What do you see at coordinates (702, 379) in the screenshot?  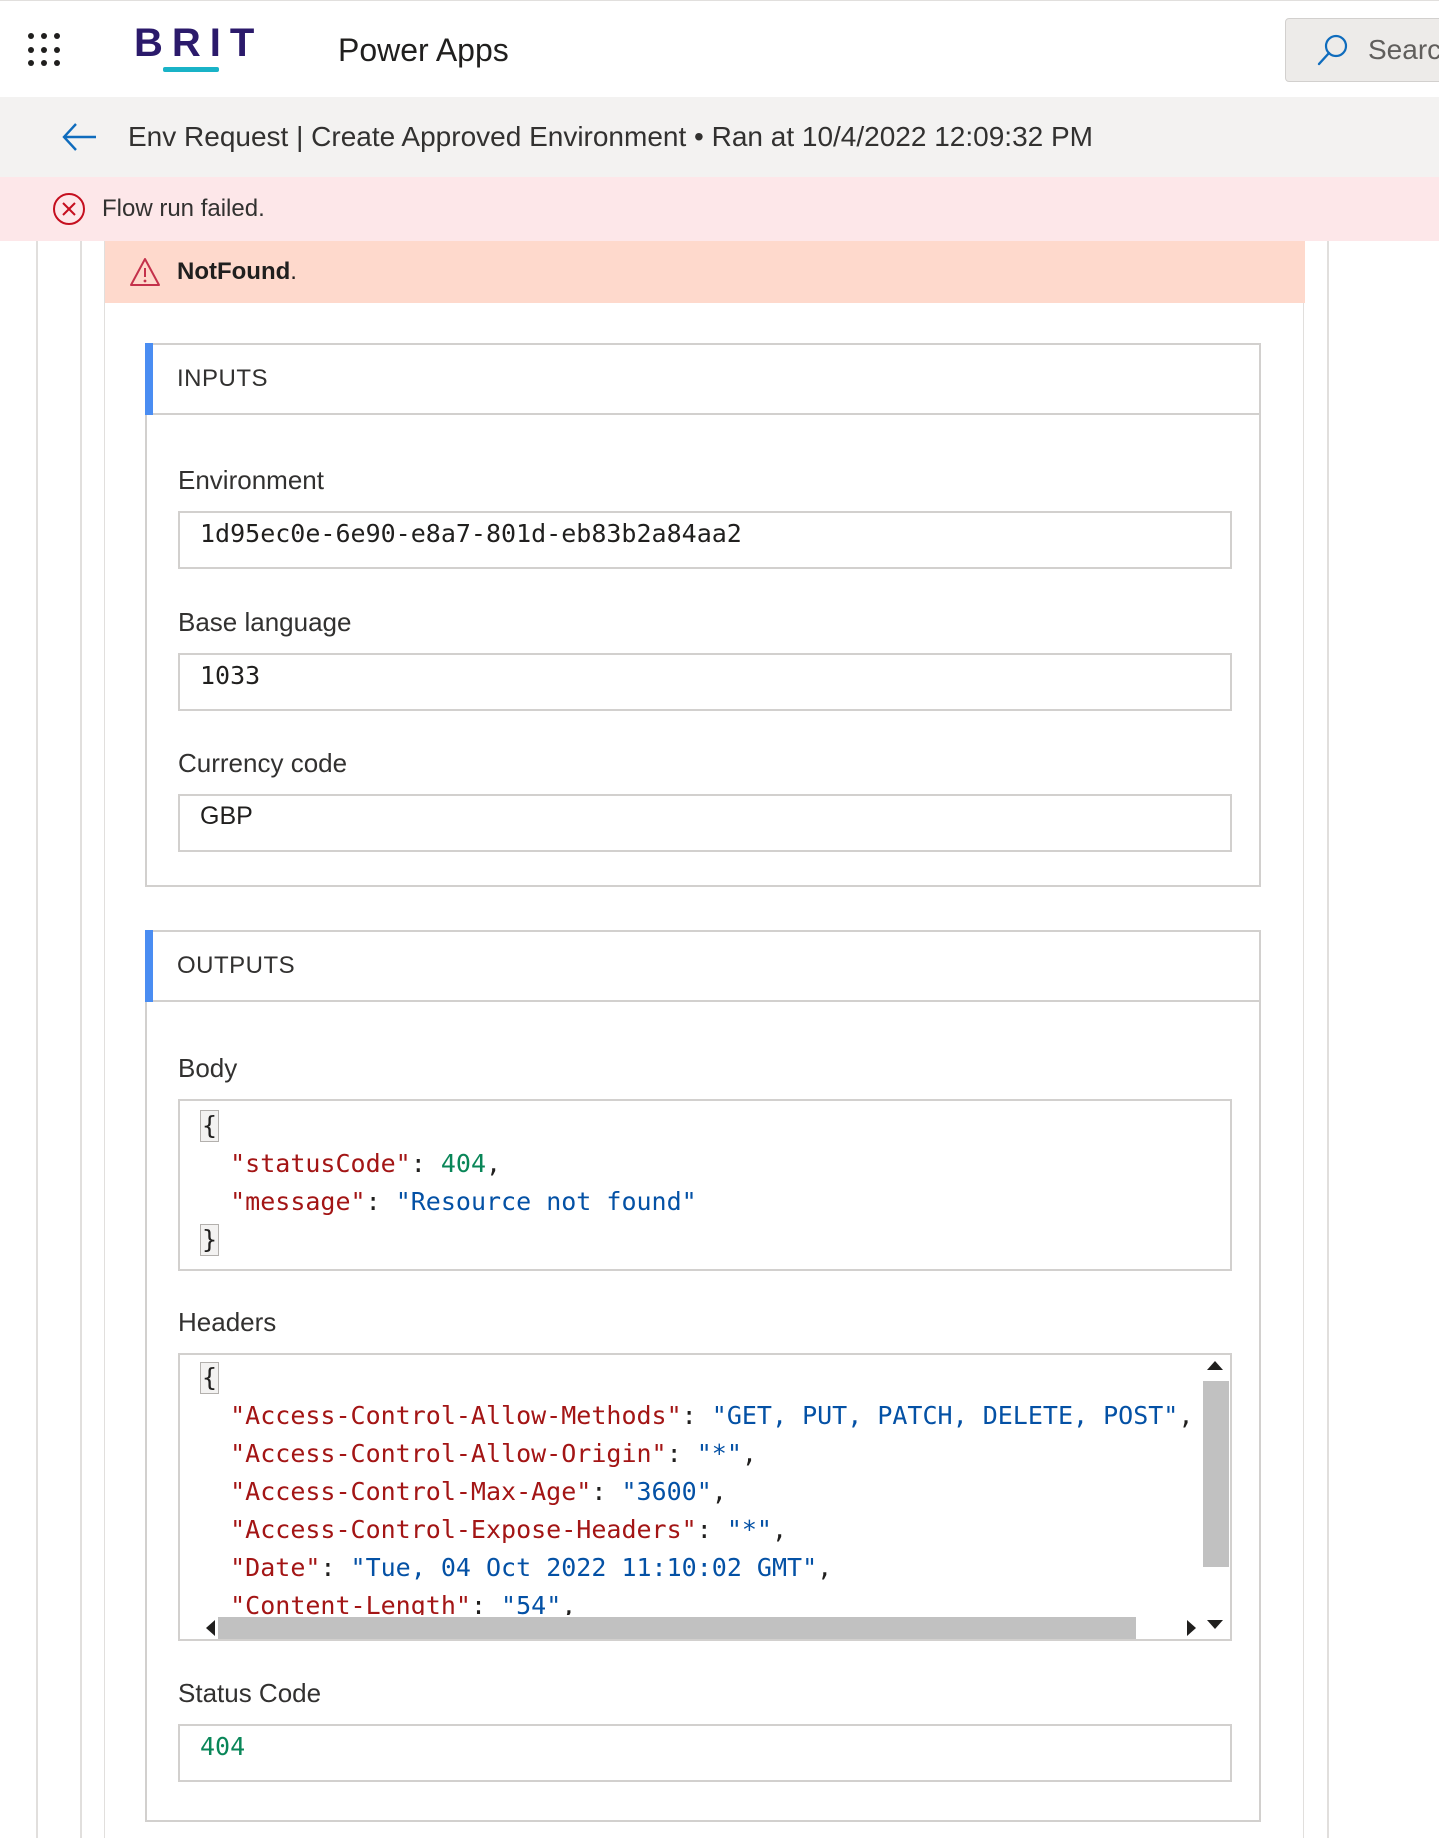 I see `inputs-heading: INPUTS` at bounding box center [702, 379].